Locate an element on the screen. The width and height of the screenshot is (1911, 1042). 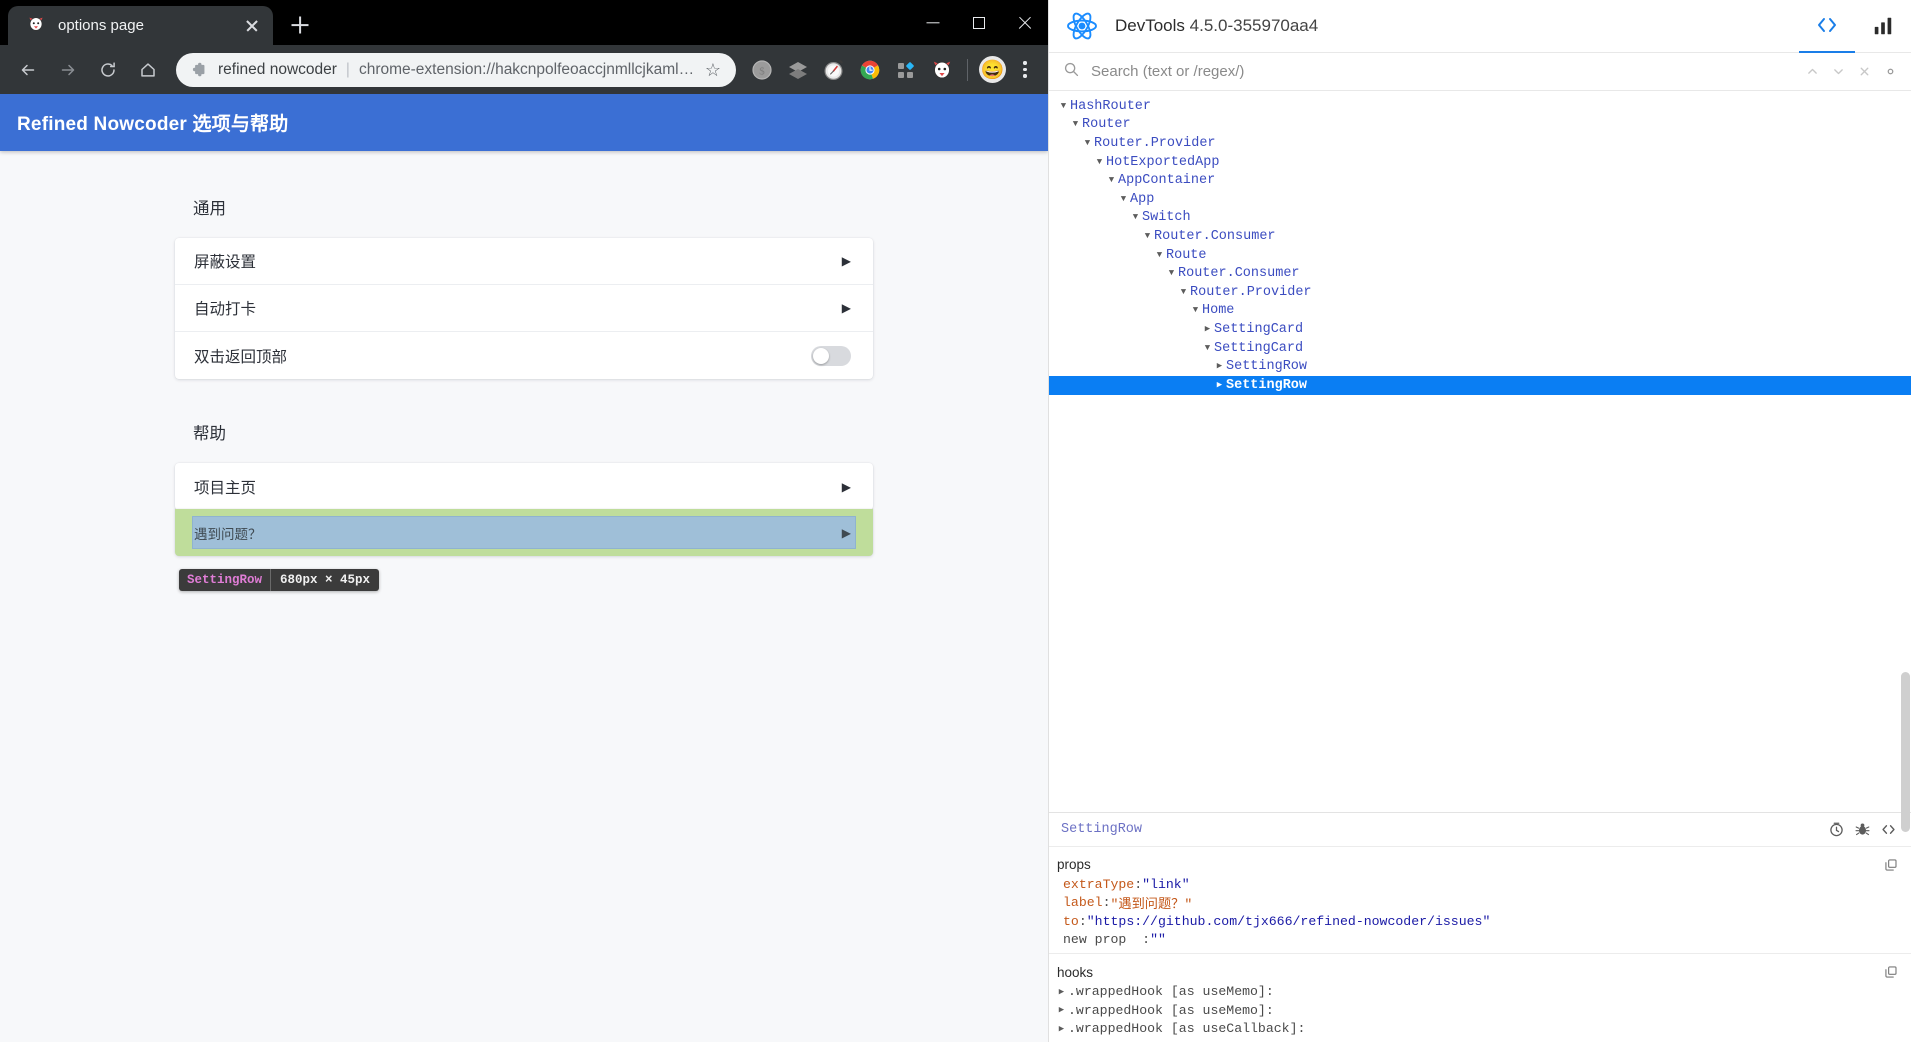
new-tab-button is located at coordinates (300, 25).